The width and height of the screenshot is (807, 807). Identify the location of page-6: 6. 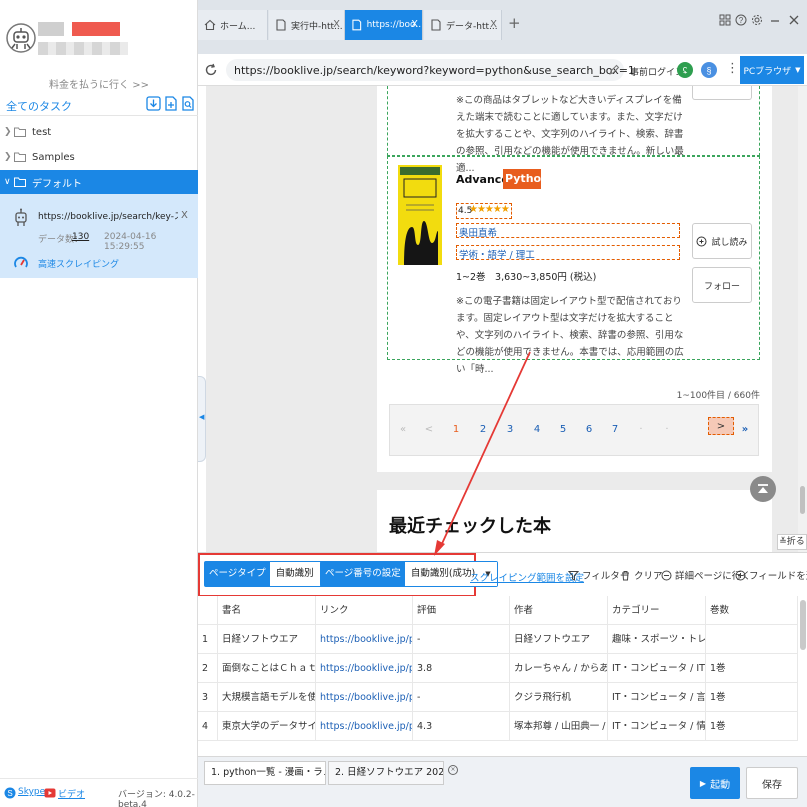
(589, 430).